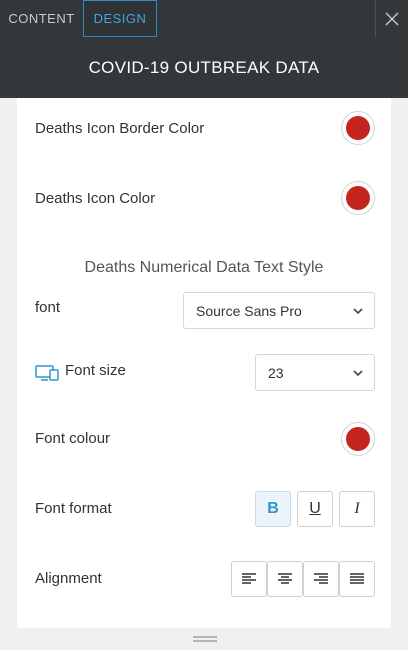 The image size is (408, 650). What do you see at coordinates (95, 198) in the screenshot?
I see `icon-color-label: Deaths Icon Color` at bounding box center [95, 198].